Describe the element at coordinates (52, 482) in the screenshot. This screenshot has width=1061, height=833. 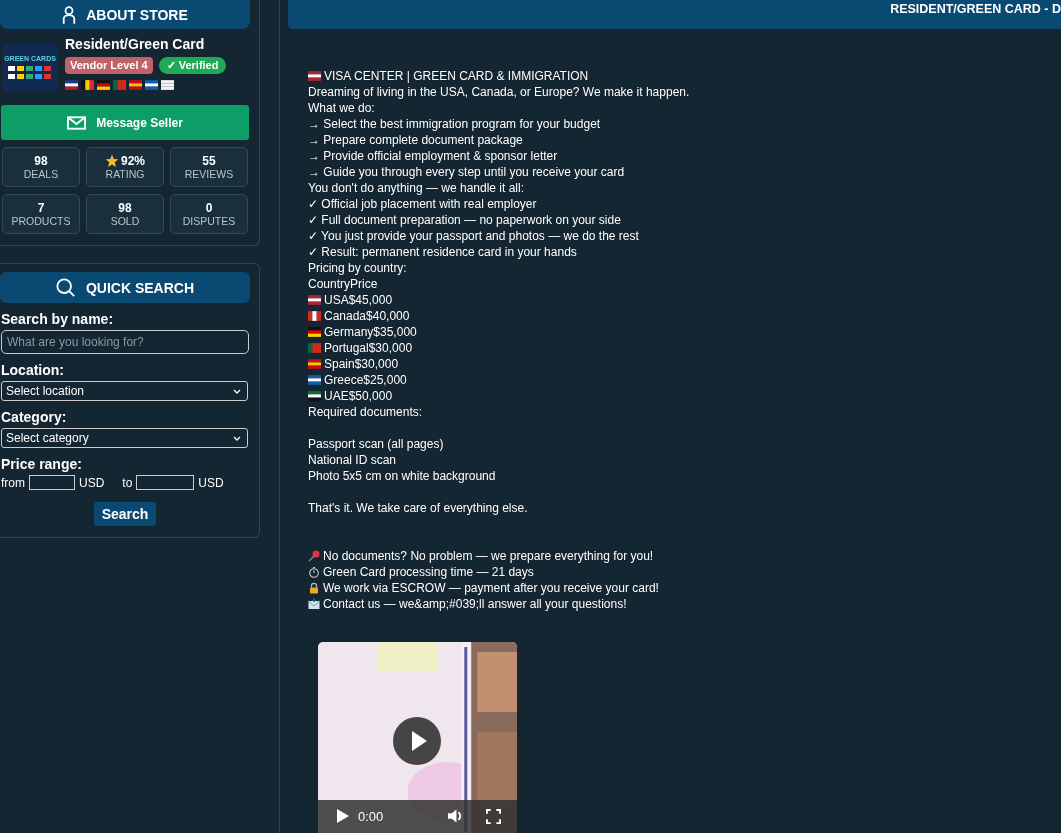
I see `price-from-field` at that location.